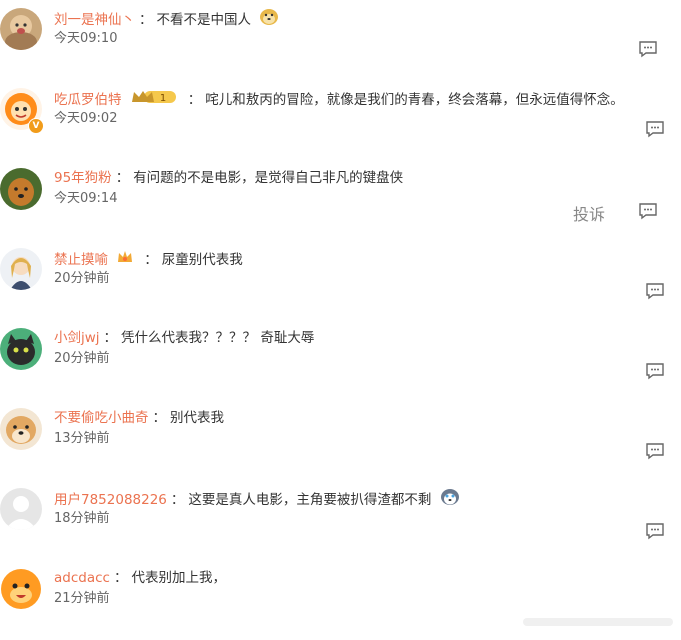  I want to click on comment-text: 有问题的不是电影，是觉得自己非凡的键盘侠, so click(268, 178).